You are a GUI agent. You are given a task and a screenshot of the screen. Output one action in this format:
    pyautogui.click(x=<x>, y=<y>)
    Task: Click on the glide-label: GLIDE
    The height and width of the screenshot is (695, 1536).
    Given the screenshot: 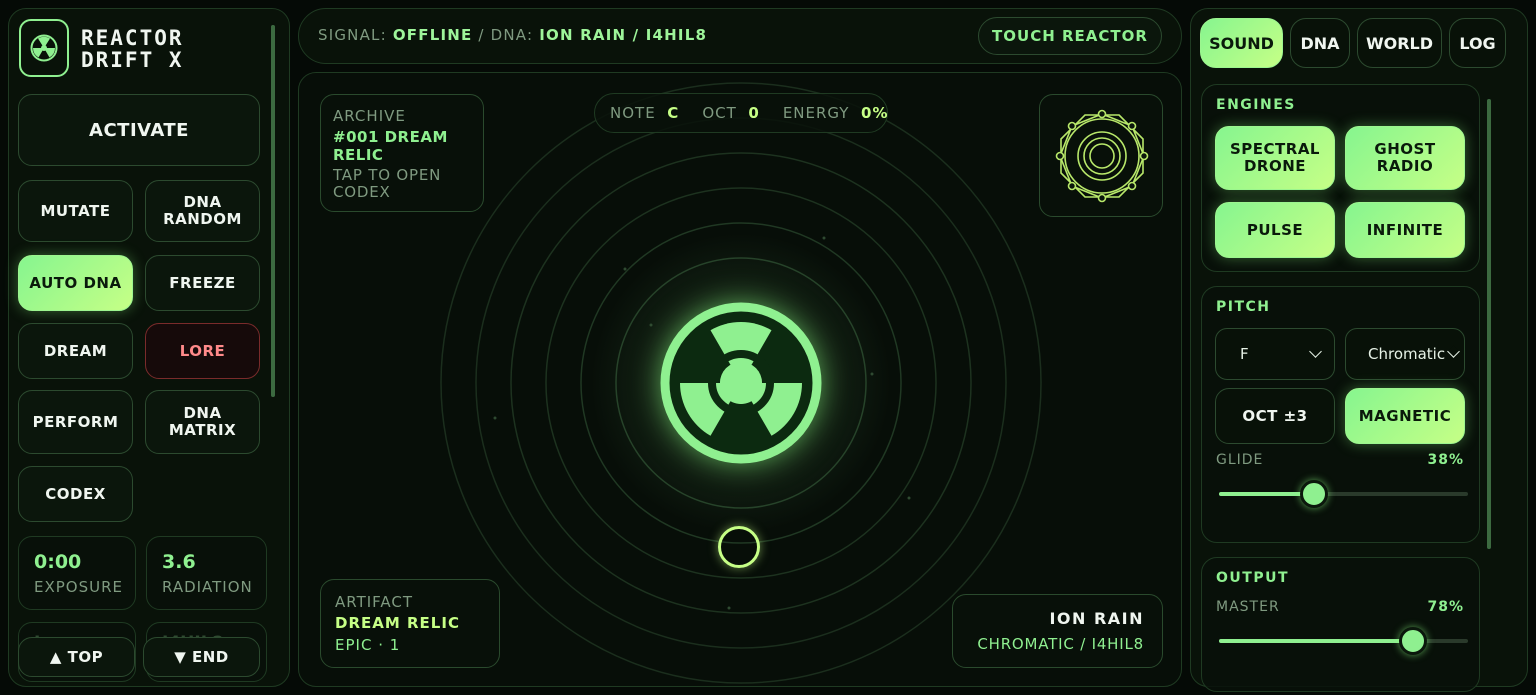 What is the action you would take?
    pyautogui.click(x=1240, y=460)
    